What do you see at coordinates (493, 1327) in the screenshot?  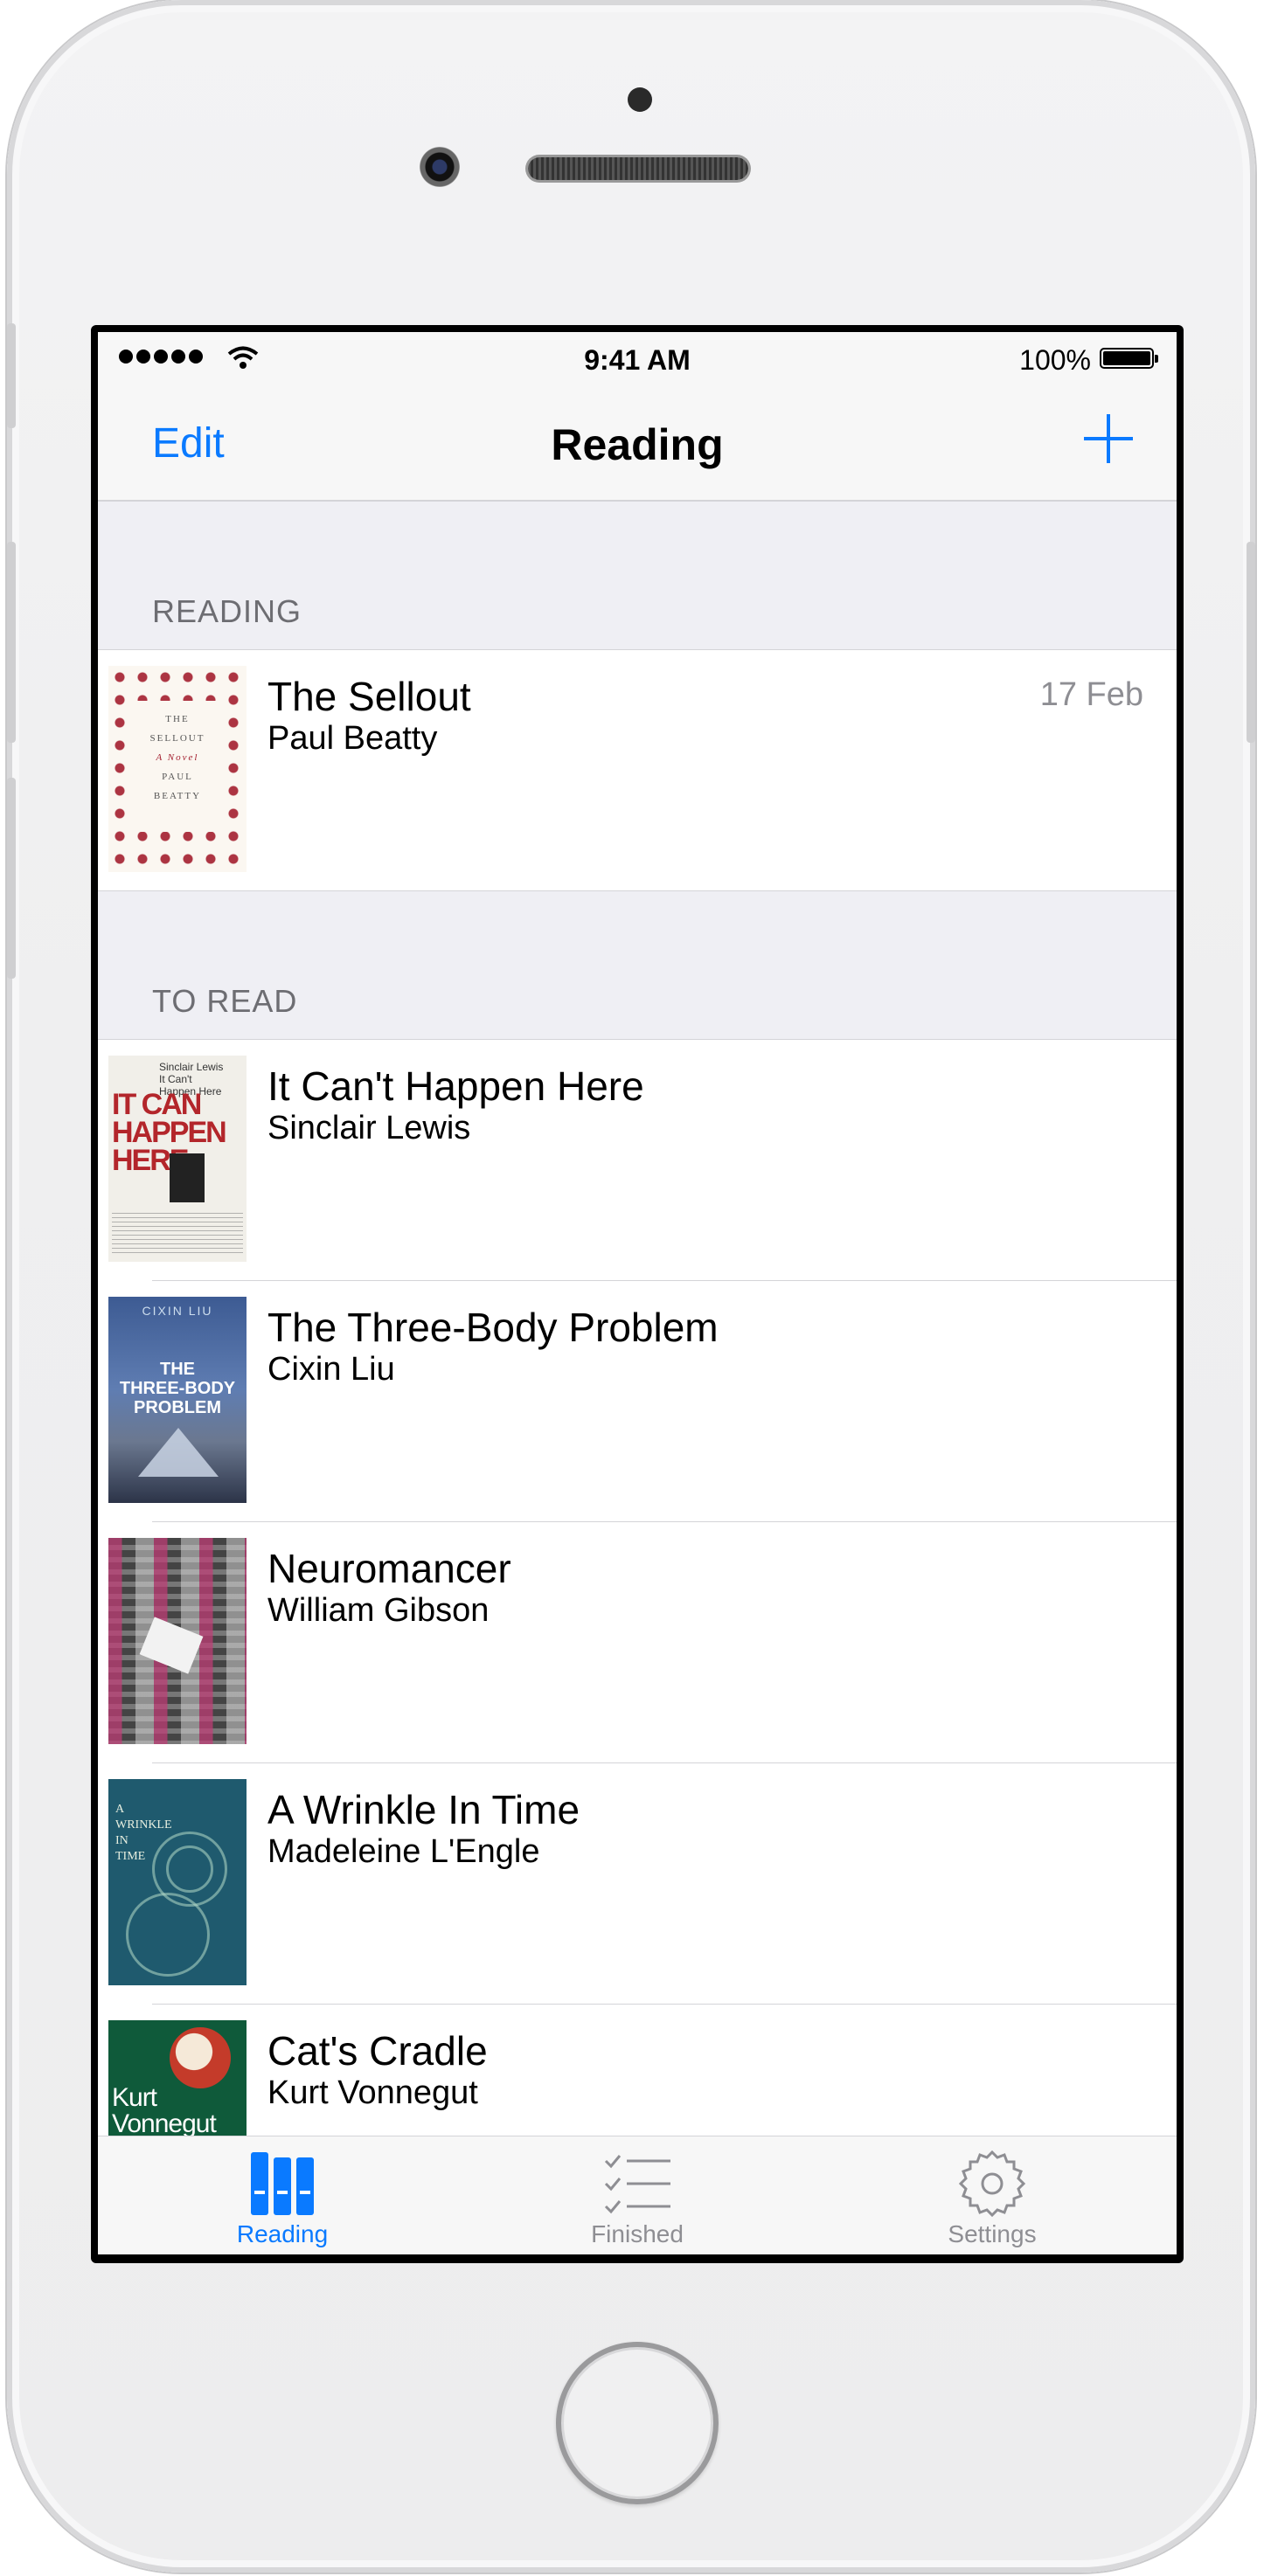 I see `book-title: The Three-Body Problem` at bounding box center [493, 1327].